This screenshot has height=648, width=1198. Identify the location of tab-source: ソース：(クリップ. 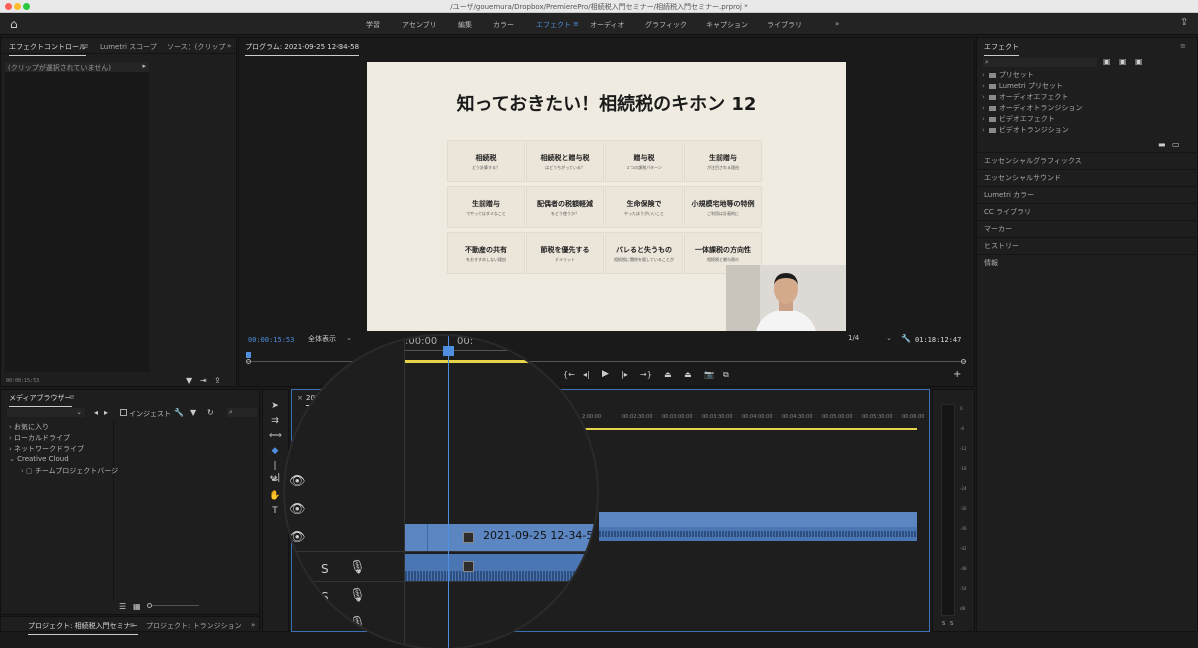
(196, 47).